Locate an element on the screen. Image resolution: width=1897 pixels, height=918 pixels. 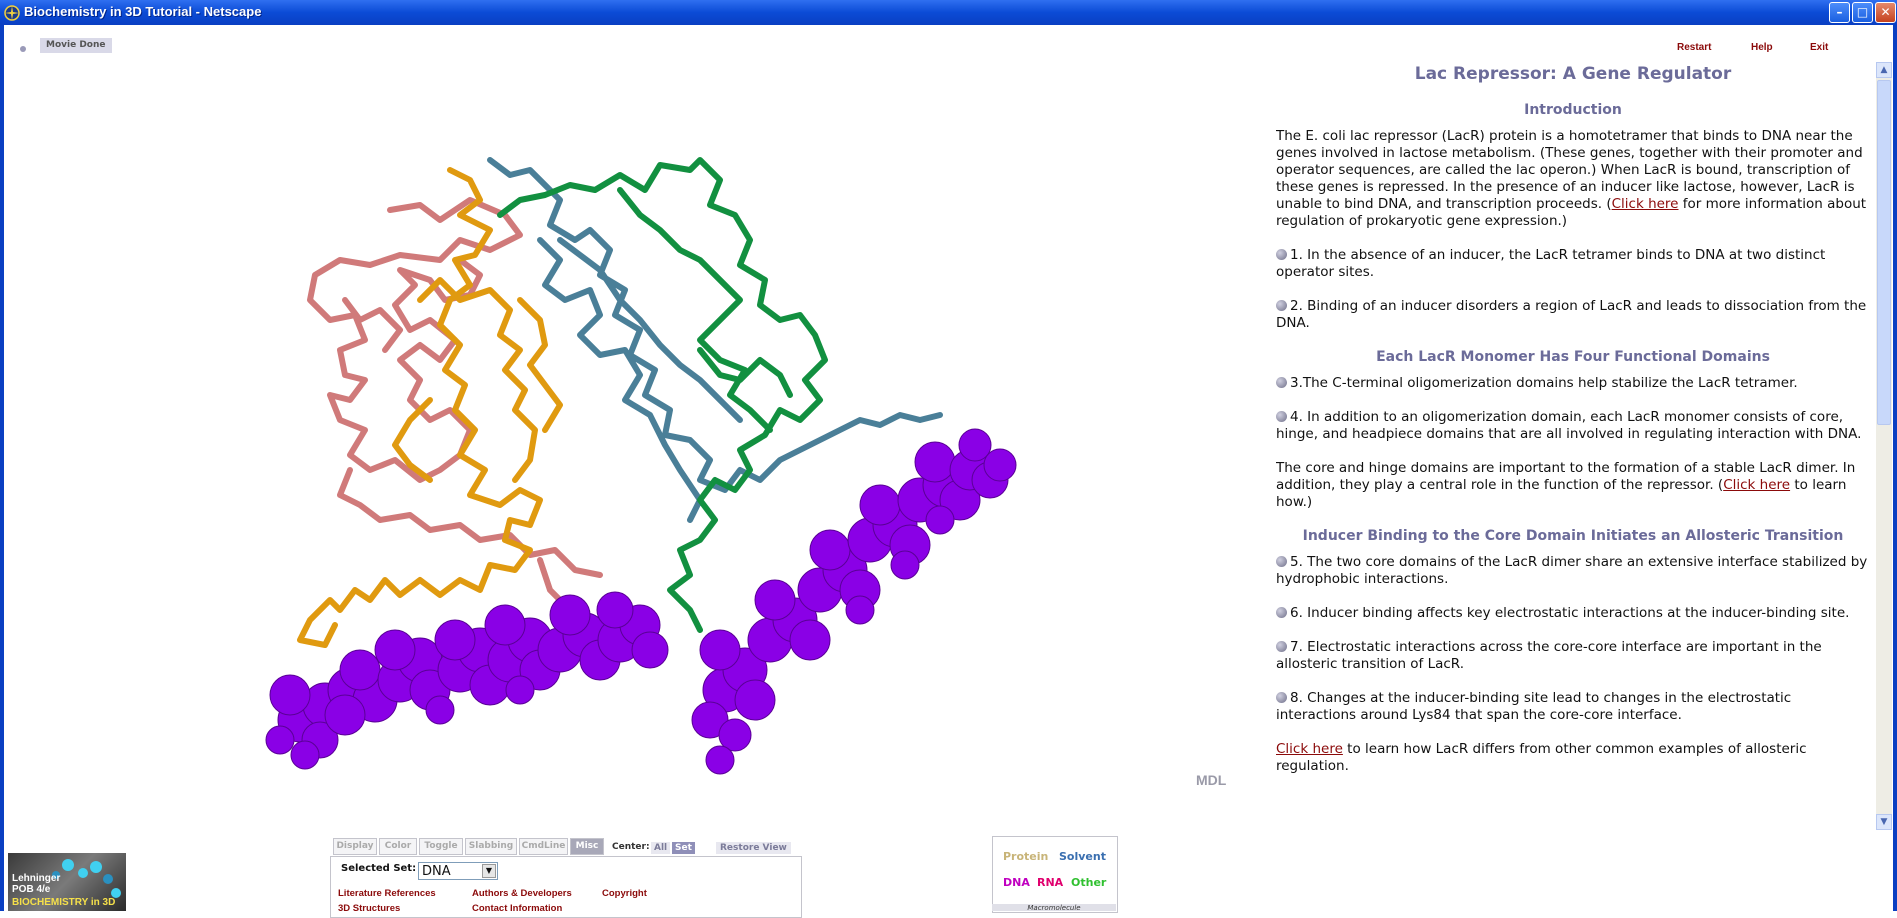
page-title: Lac Repressor: A Gene Regulator is located at coordinates (1573, 74).